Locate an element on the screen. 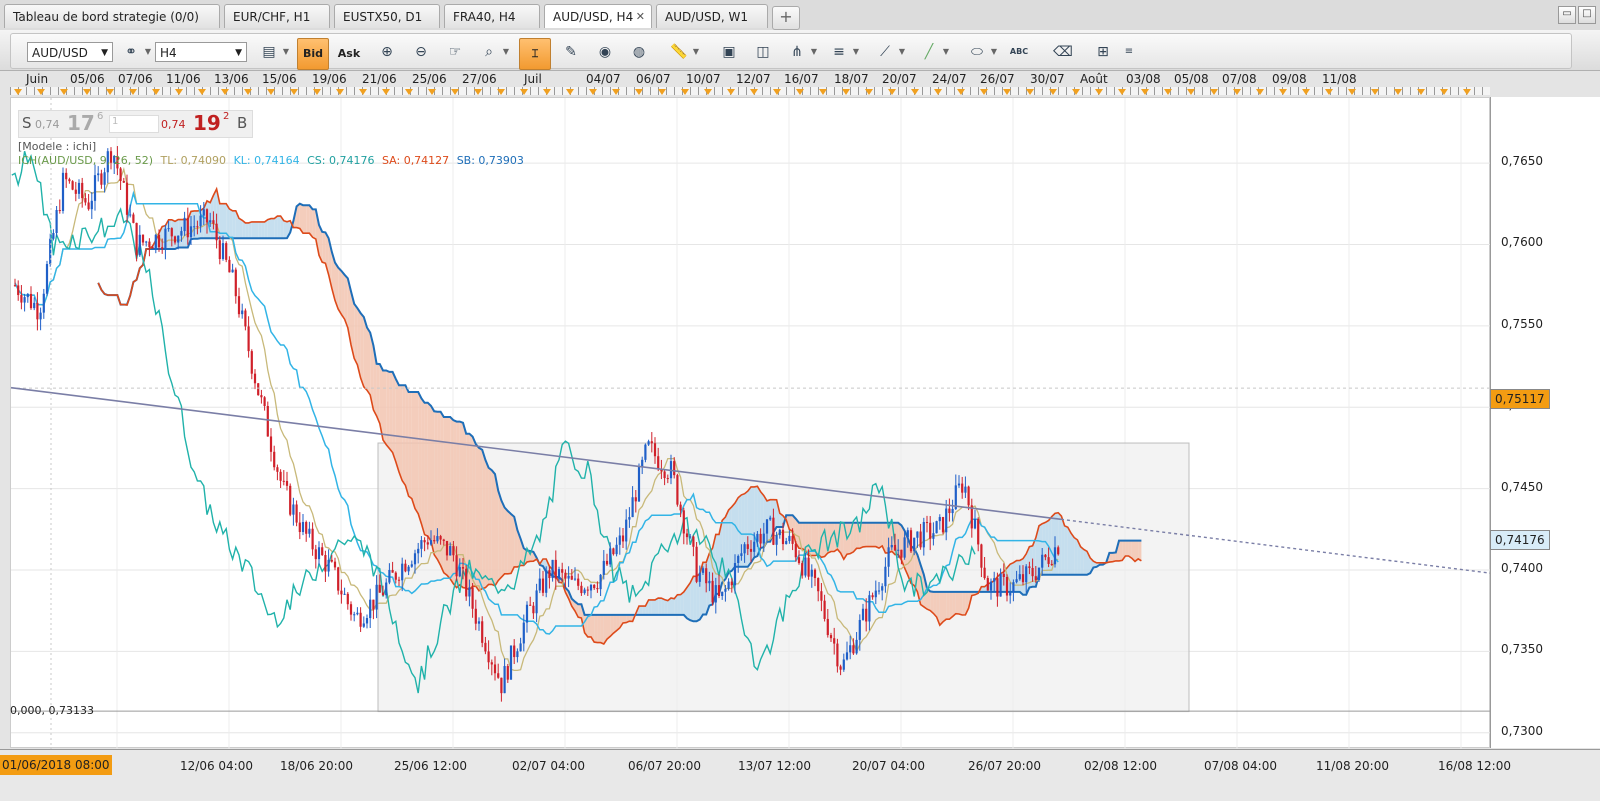  quote-box: S 0,74 17 6 1 0,74 19 2 B is located at coordinates (135, 124).